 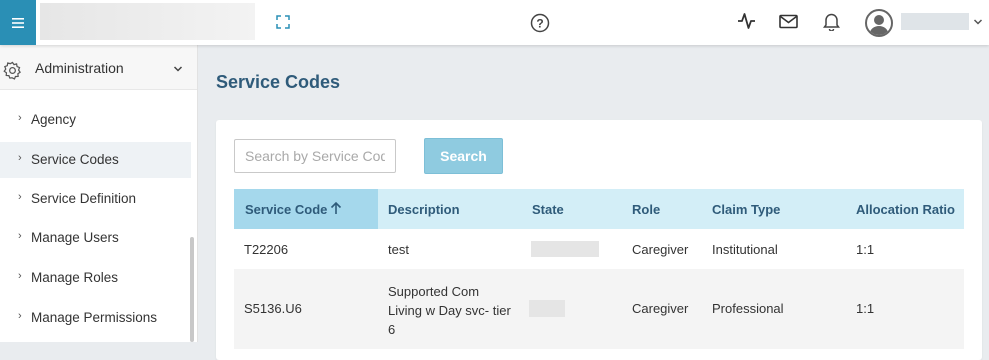 I want to click on activity-icon, so click(x=746, y=21).